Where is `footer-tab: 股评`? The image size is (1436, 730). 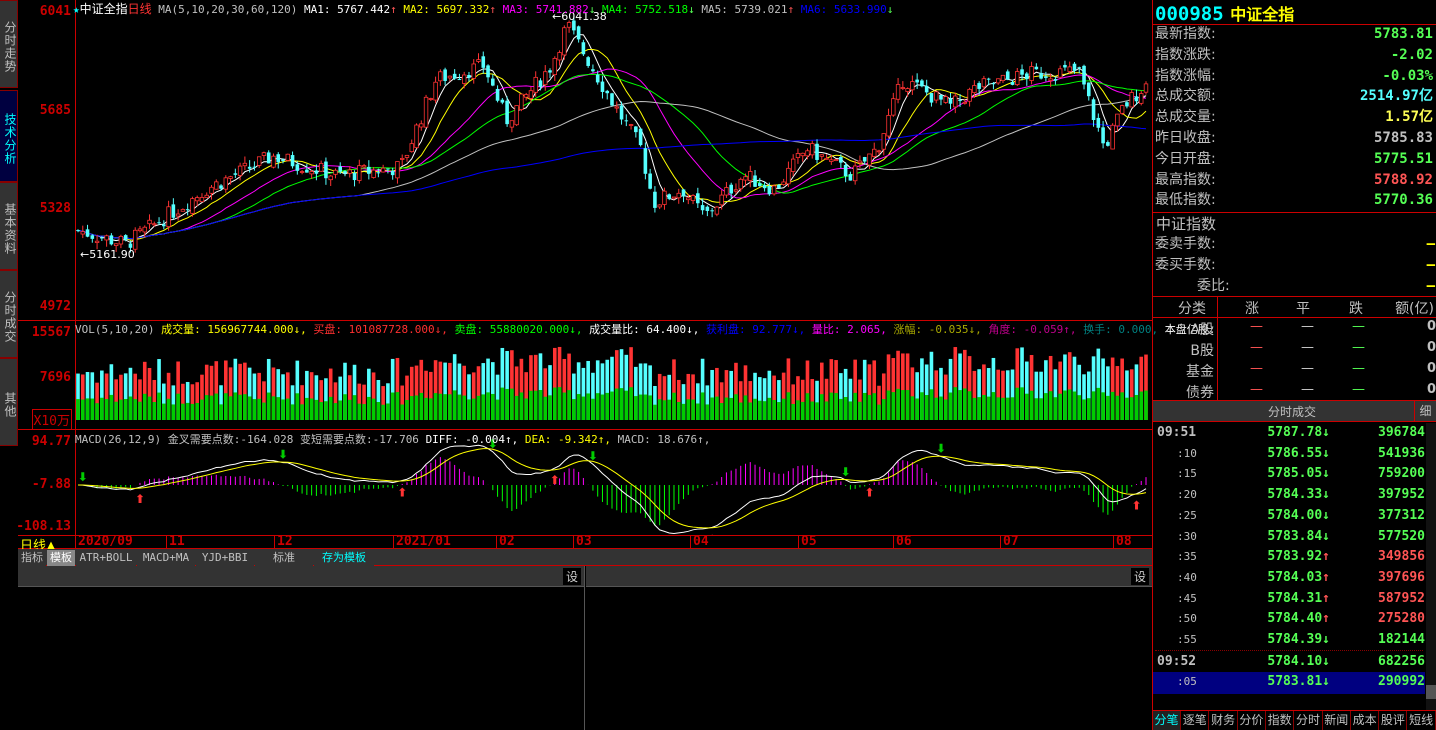
footer-tab: 股评 is located at coordinates (1393, 720).